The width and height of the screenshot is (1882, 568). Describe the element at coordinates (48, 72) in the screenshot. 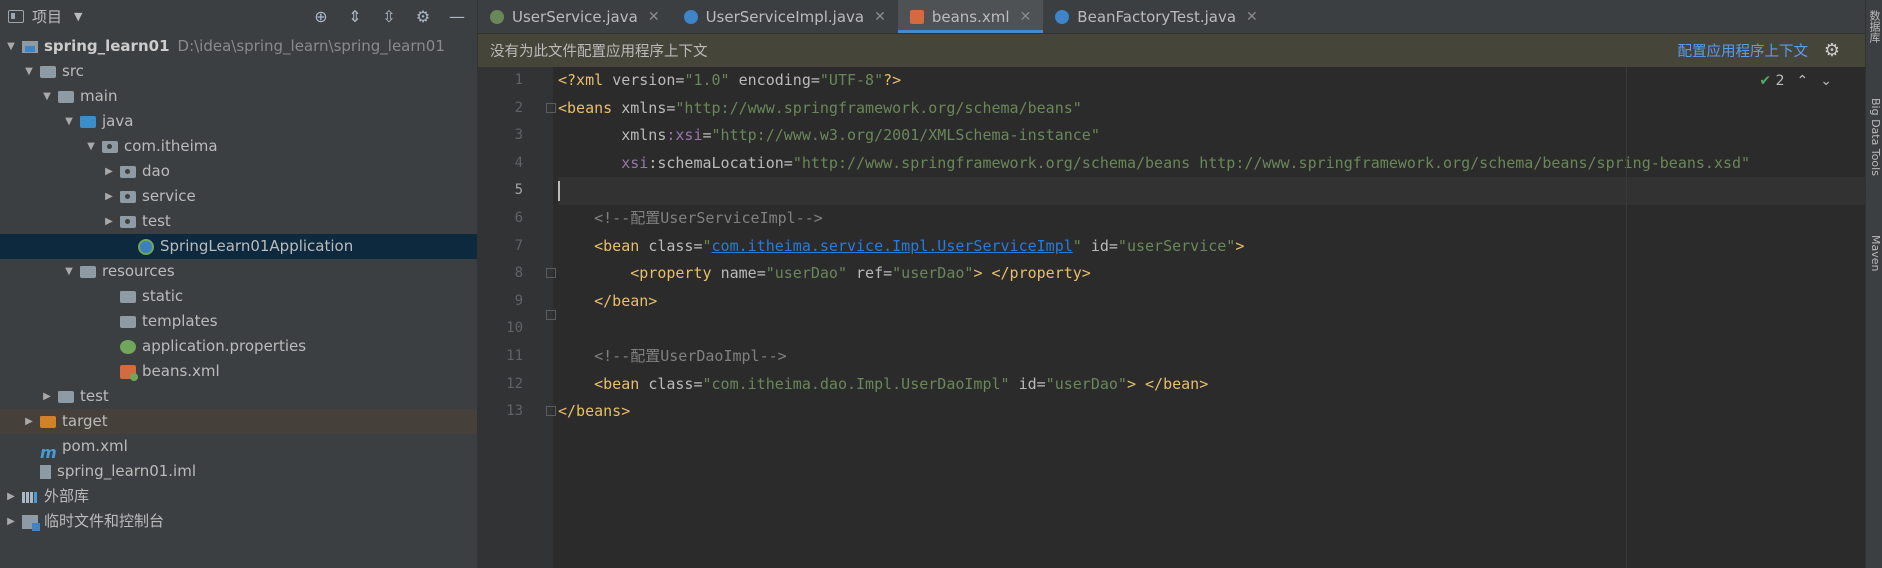

I see `folder-icon` at that location.